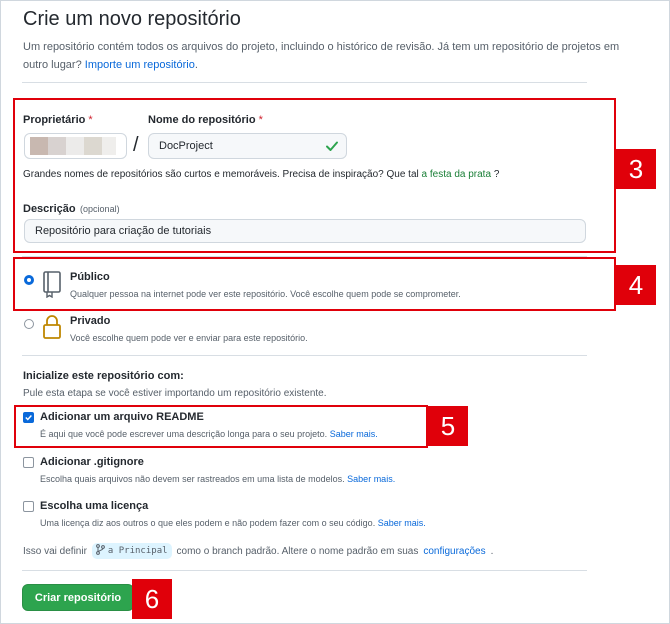 The width and height of the screenshot is (670, 624). What do you see at coordinates (132, 19) in the screenshot?
I see `page-title: Crie um novo repositório` at bounding box center [132, 19].